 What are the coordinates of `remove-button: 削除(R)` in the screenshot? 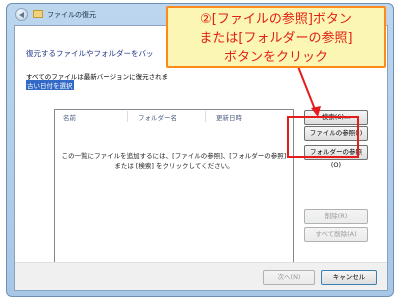 It's located at (336, 216).